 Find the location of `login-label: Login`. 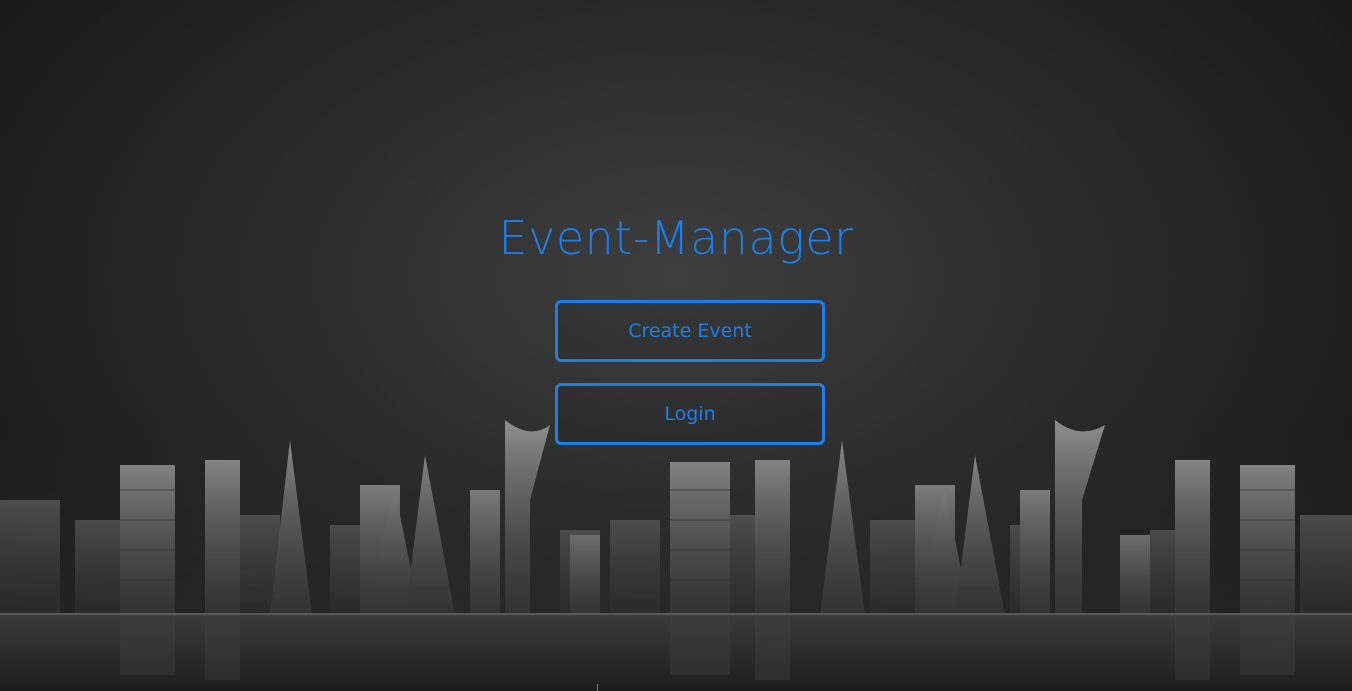

login-label: Login is located at coordinates (690, 414).